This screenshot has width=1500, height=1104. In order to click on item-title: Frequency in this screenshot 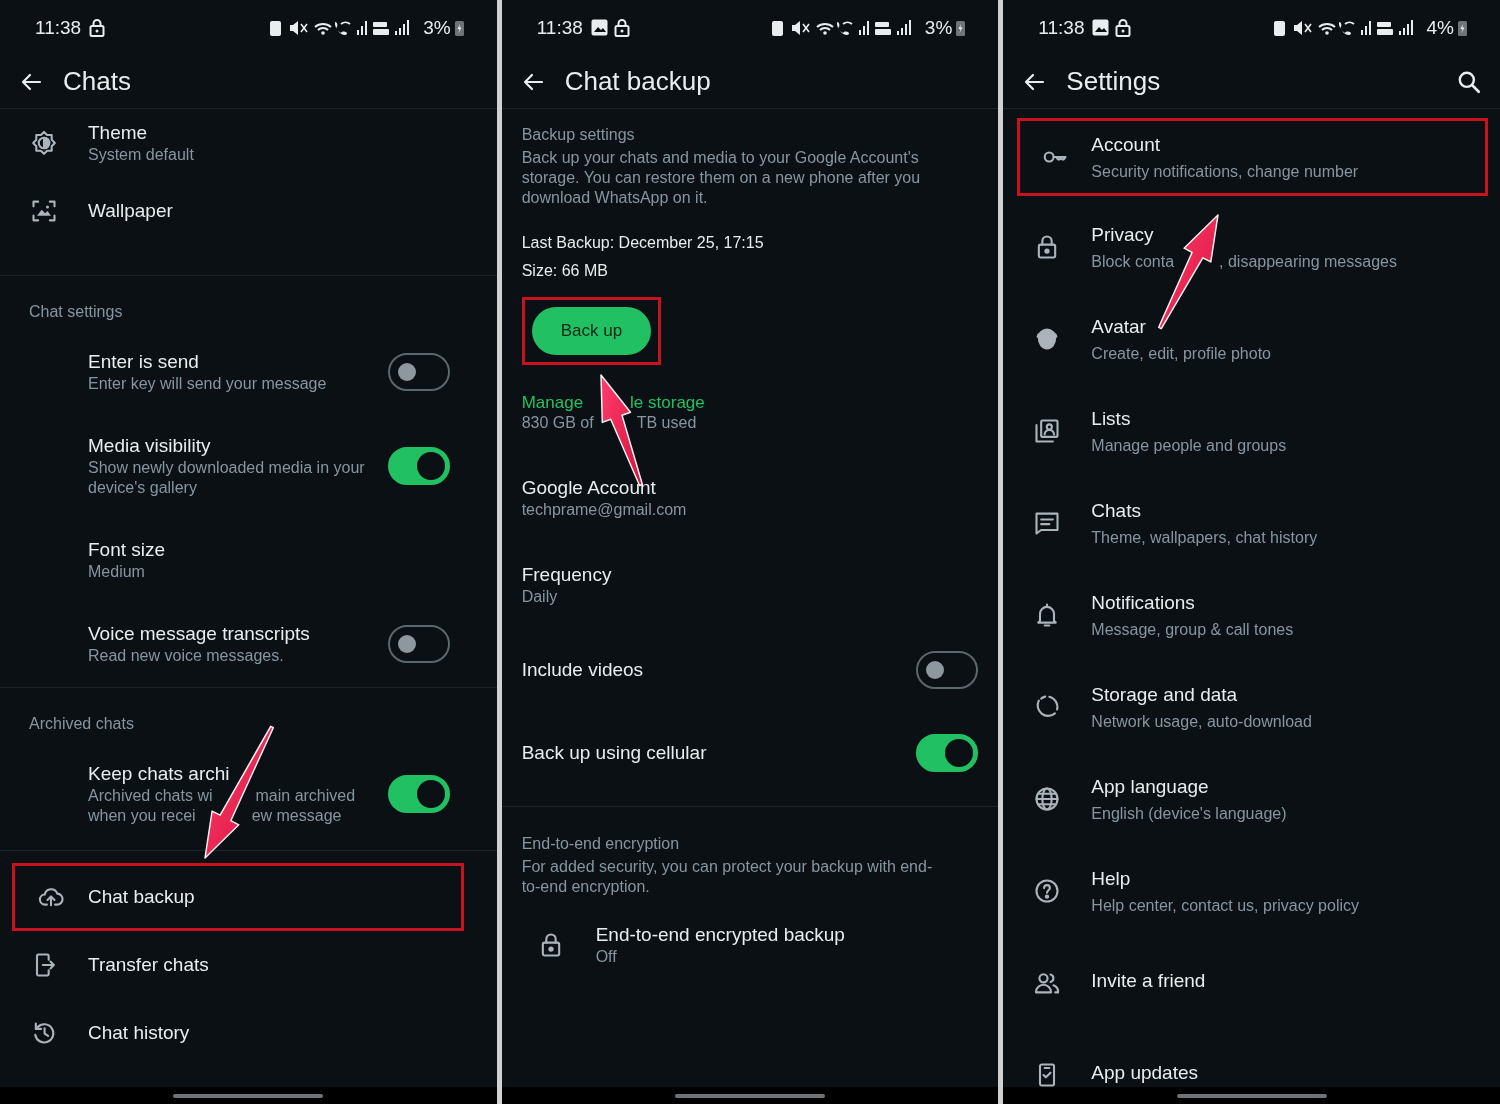, I will do `click(750, 575)`.